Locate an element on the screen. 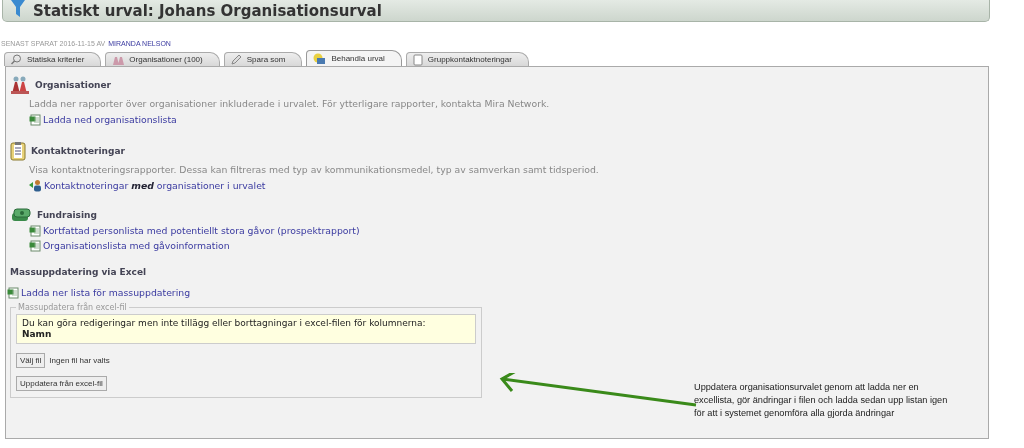  section-description: Visa kontaktnoteringsrapporter. Dessa kan filtreras med typ av kommunikationsmedel, typ av samverkan samt tidsperiod. is located at coordinates (314, 170).